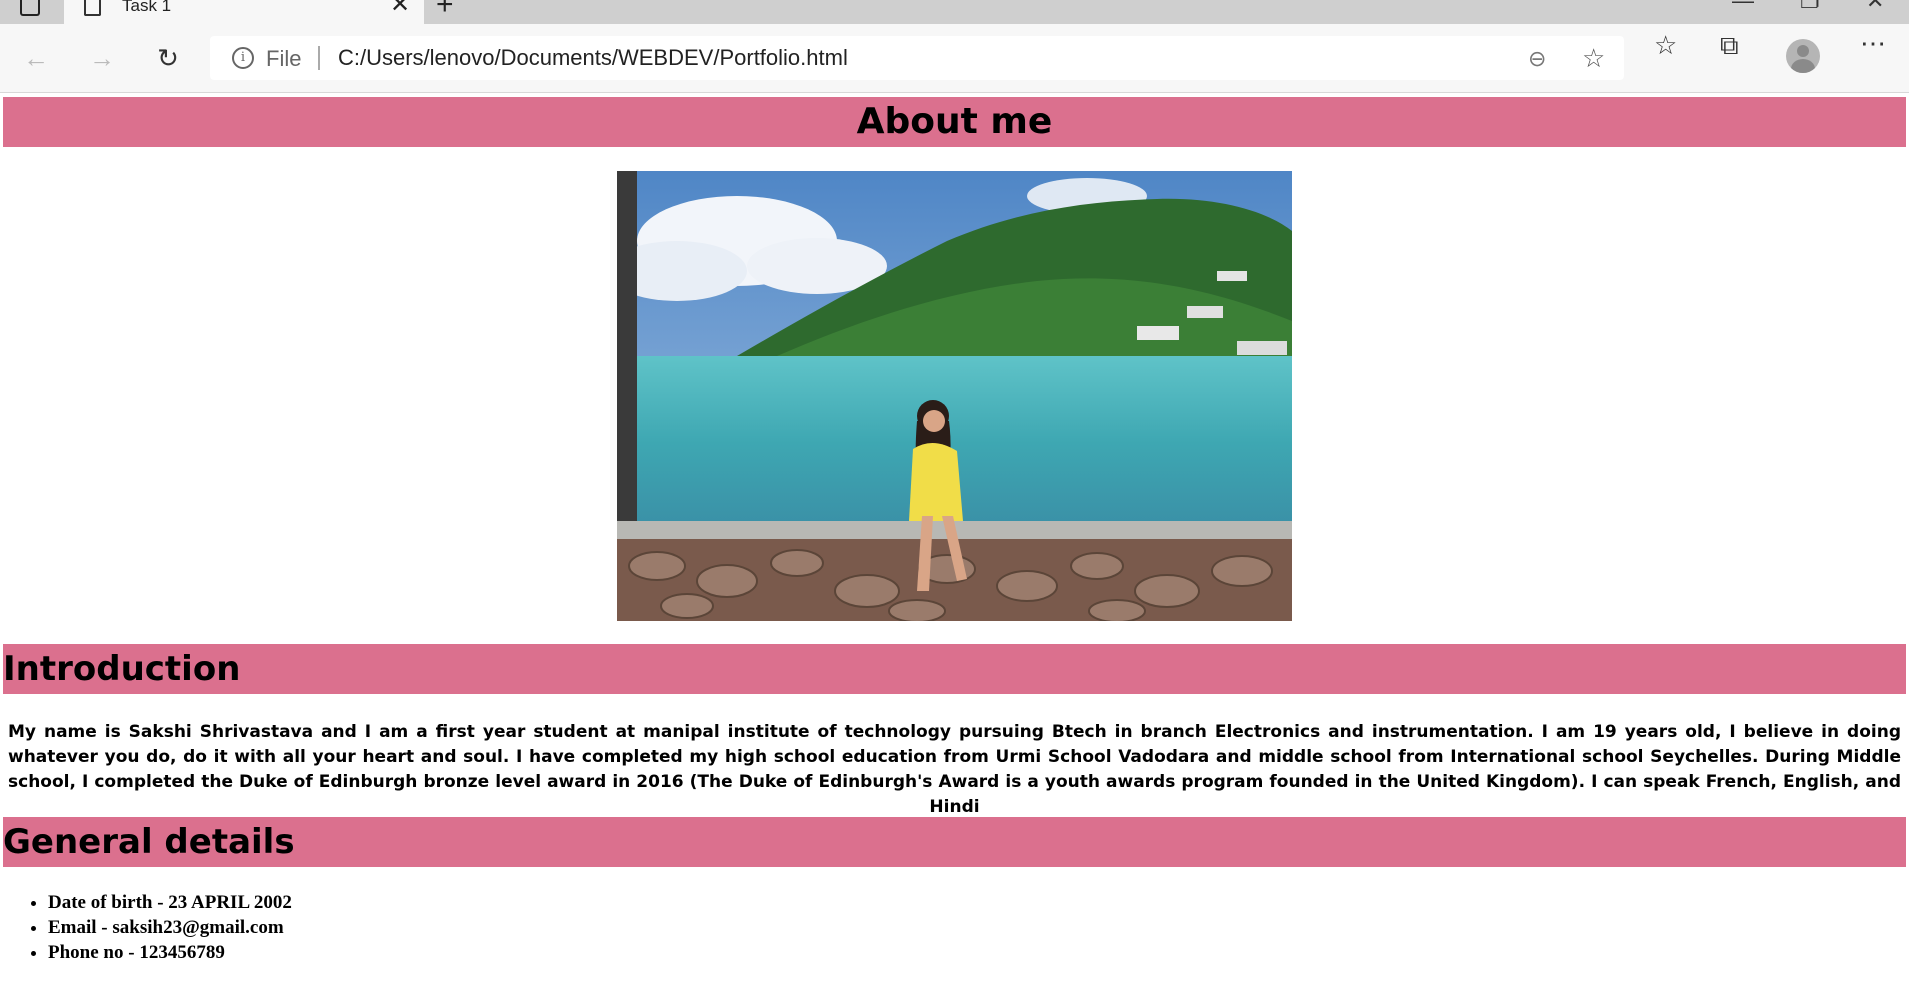 The height and width of the screenshot is (982, 1909). What do you see at coordinates (1873, 43) in the screenshot?
I see `more-icon: ⋯` at bounding box center [1873, 43].